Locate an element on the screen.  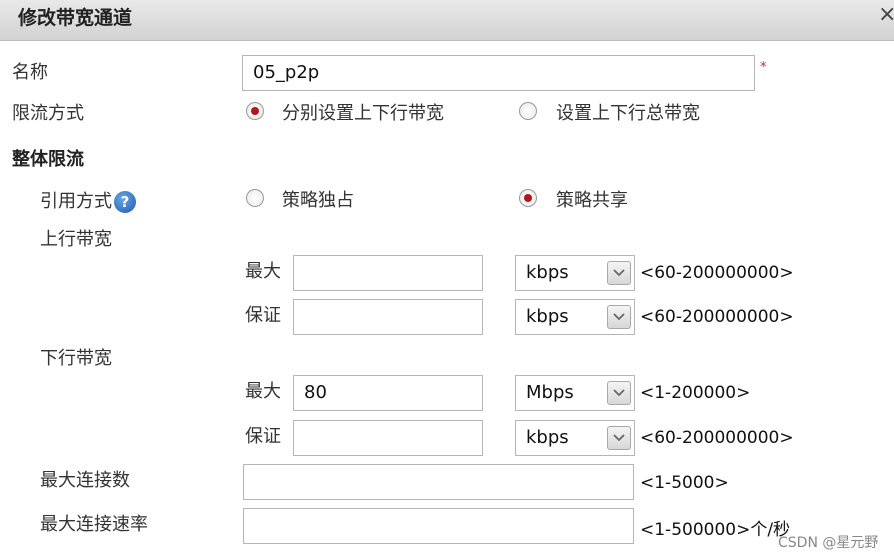
max-connections-range: <1-5000> is located at coordinates (684, 483).